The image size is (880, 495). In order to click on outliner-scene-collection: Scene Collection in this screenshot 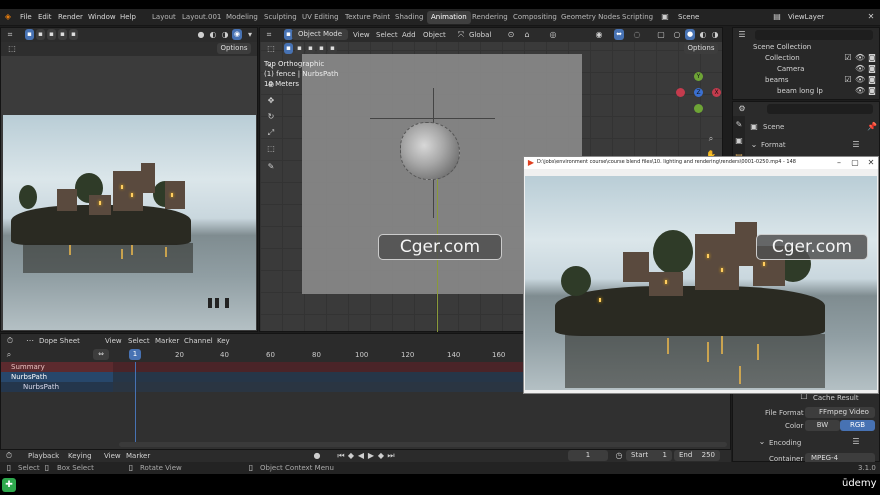, I will do `click(782, 47)`.